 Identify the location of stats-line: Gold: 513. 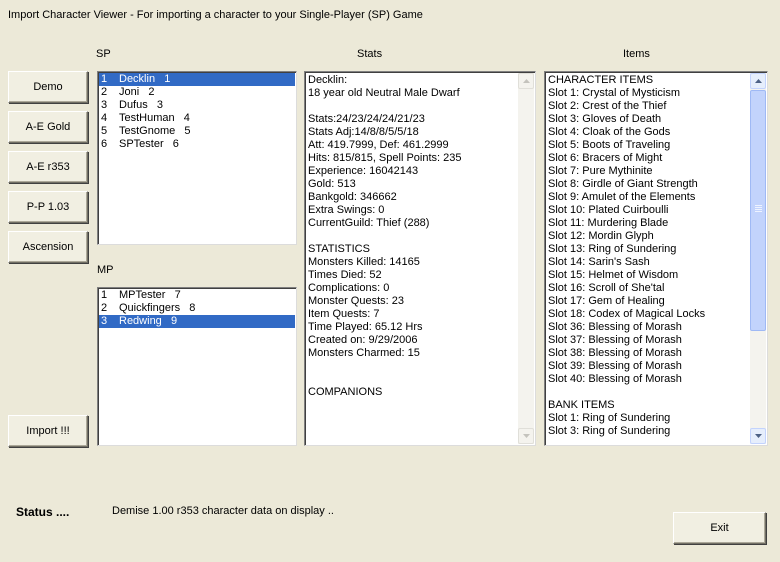
(332, 184).